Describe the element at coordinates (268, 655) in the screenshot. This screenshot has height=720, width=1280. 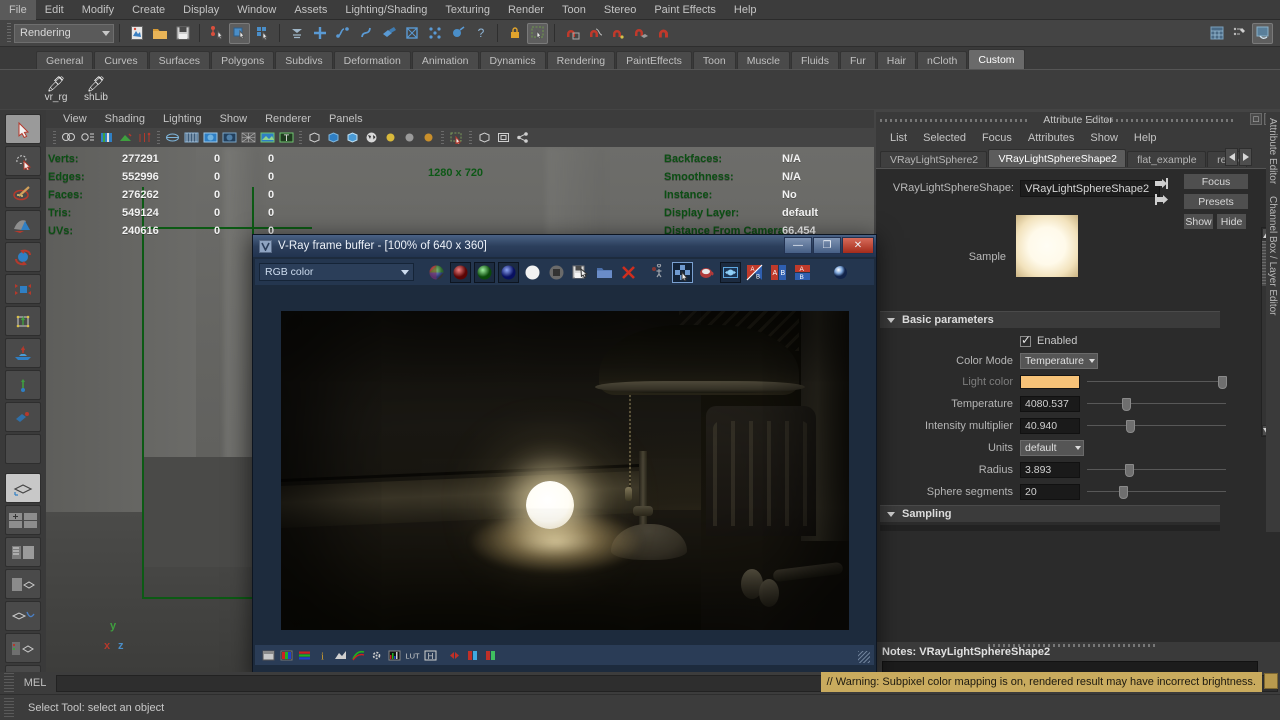
I see `pixel-aspect-icon` at that location.